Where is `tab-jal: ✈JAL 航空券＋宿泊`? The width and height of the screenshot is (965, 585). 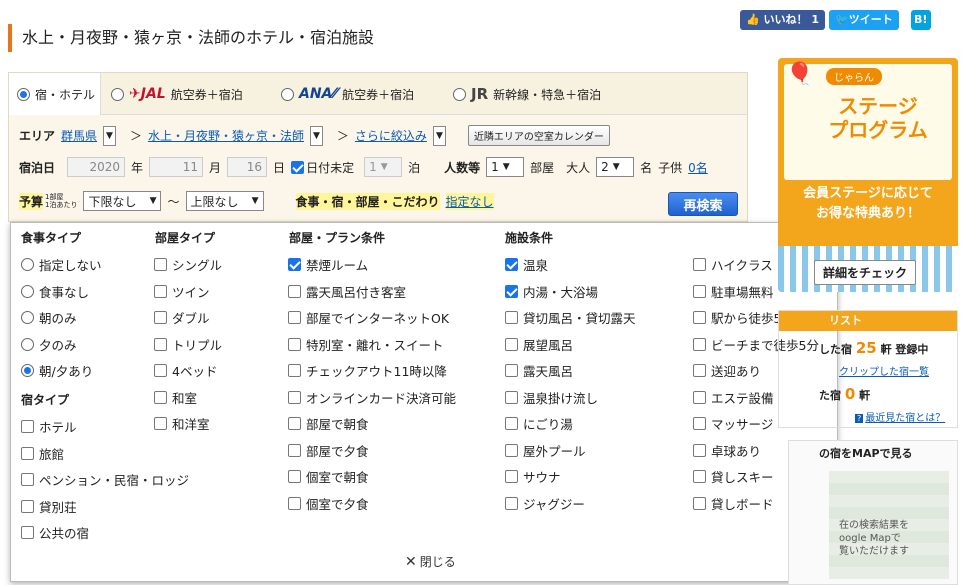
tab-jal: ✈JAL 航空券＋宿泊 is located at coordinates (177, 94).